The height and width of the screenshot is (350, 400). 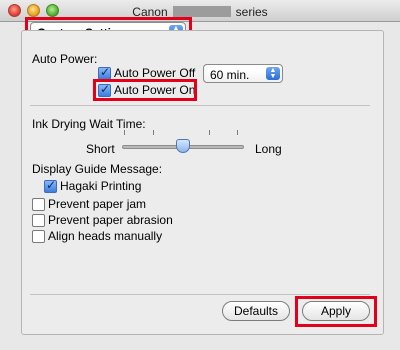 What do you see at coordinates (97, 204) in the screenshot?
I see `prevent-paper-jam-label: Prevent paper jam` at bounding box center [97, 204].